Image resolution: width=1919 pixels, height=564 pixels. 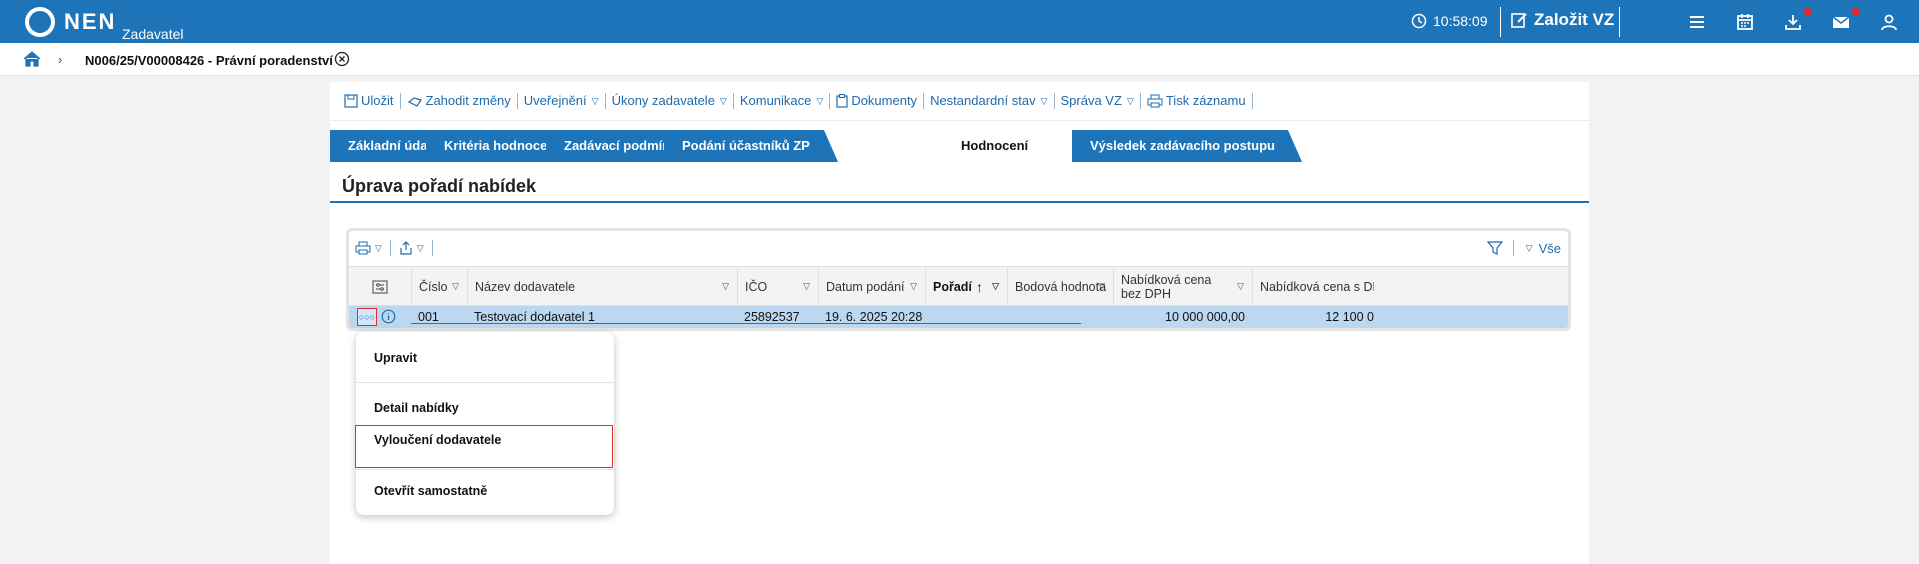 What do you see at coordinates (377, 100) in the screenshot?
I see `save-label: Uložit` at bounding box center [377, 100].